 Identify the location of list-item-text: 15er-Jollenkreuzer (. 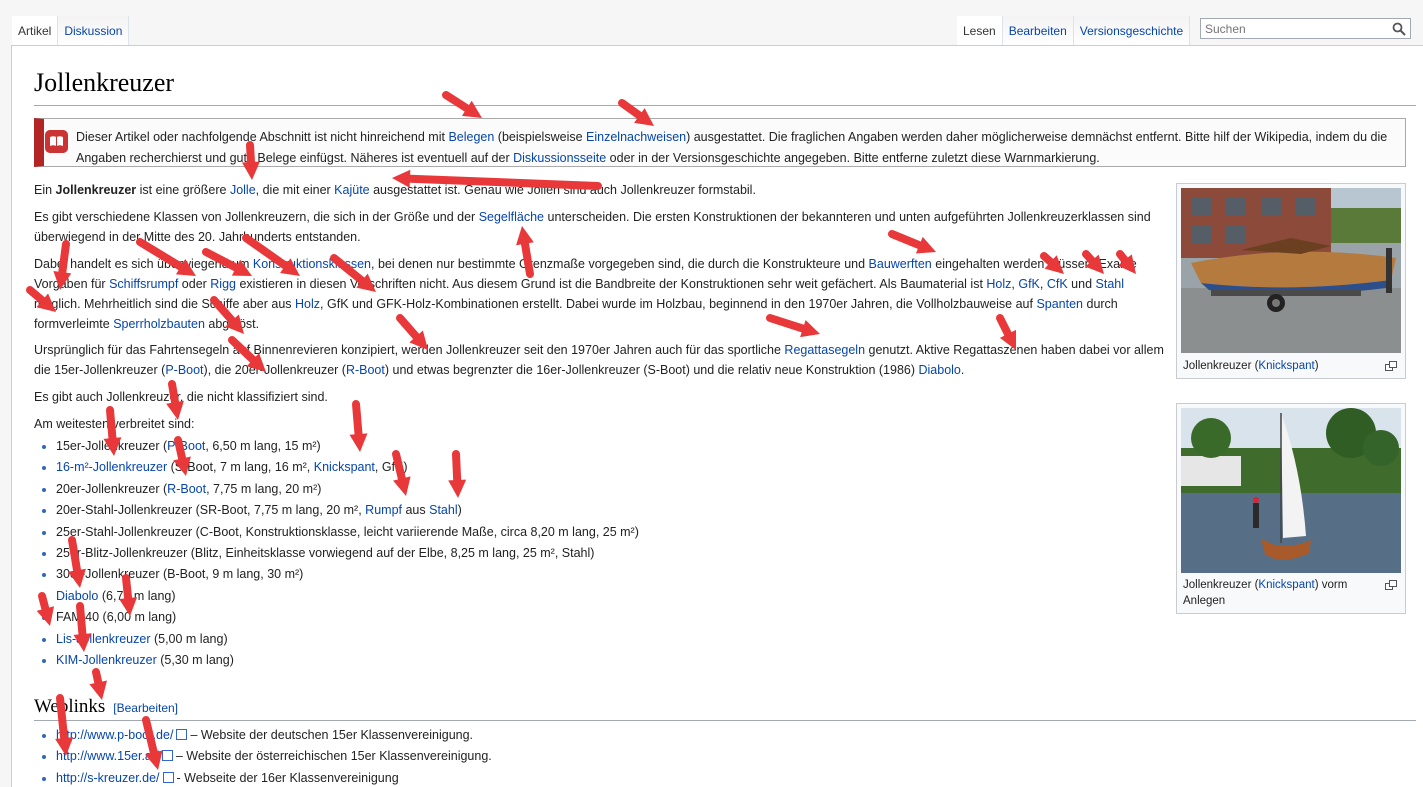
(112, 446).